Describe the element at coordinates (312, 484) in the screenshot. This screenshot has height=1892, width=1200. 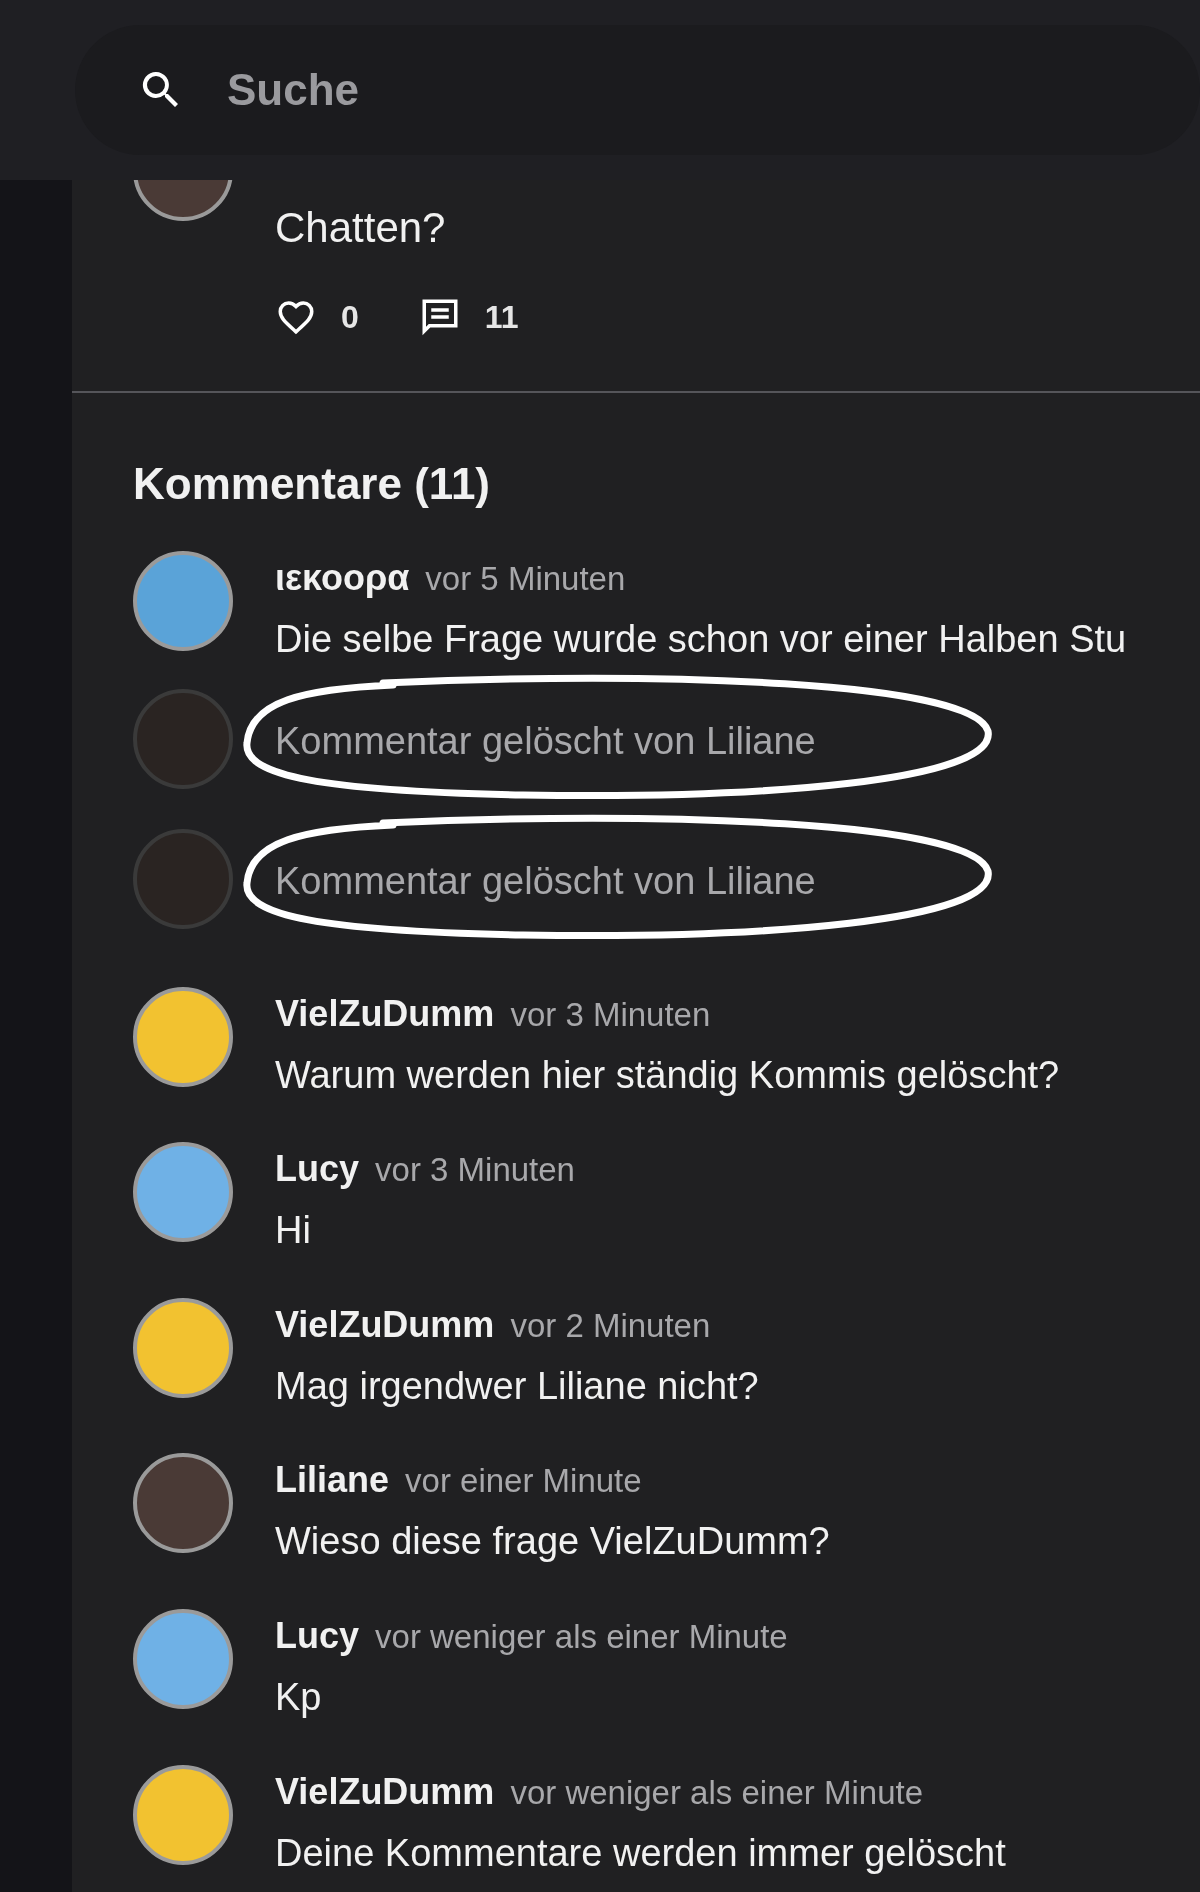
I see `section-heading: Kommentare (11)` at that location.